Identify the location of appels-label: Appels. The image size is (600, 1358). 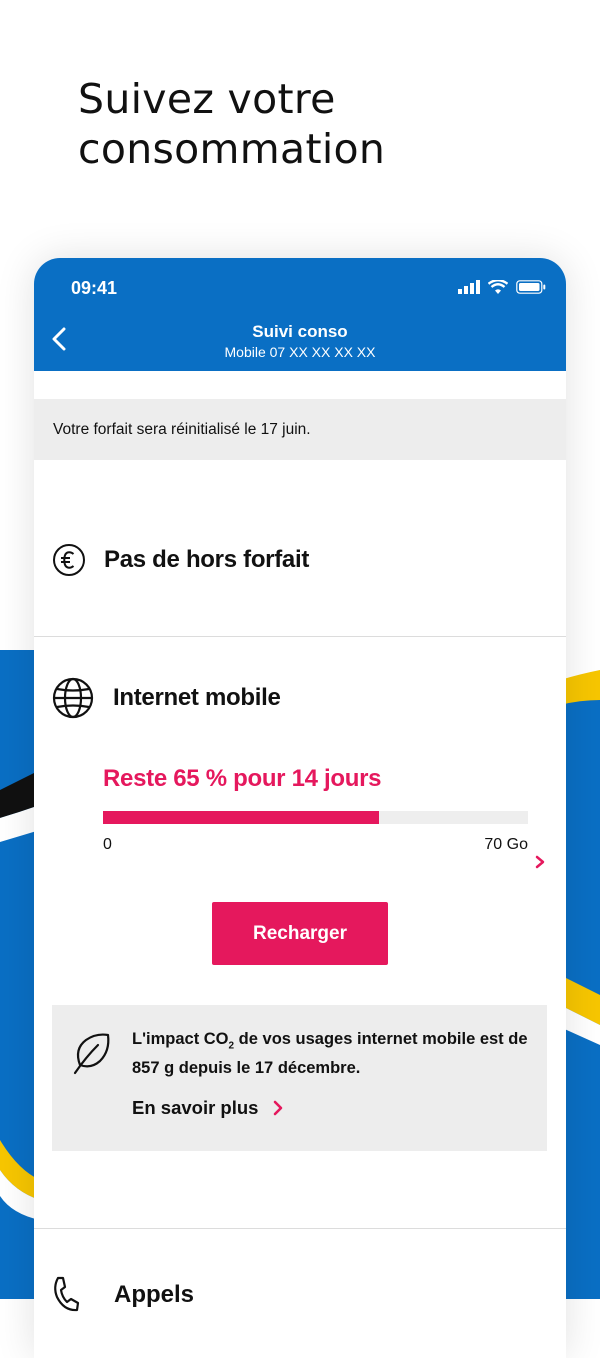
(154, 1294).